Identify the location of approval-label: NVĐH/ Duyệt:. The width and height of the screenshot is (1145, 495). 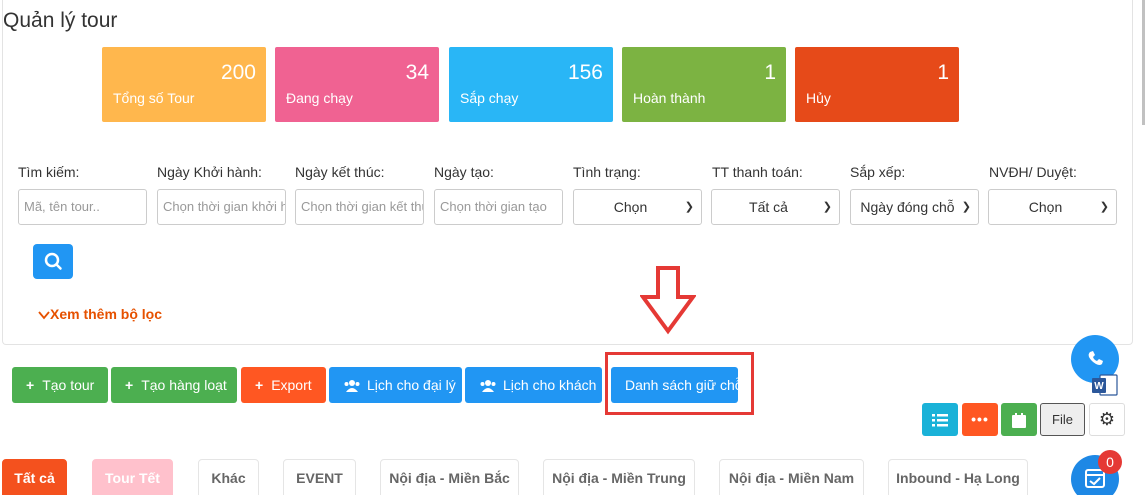
(1033, 172).